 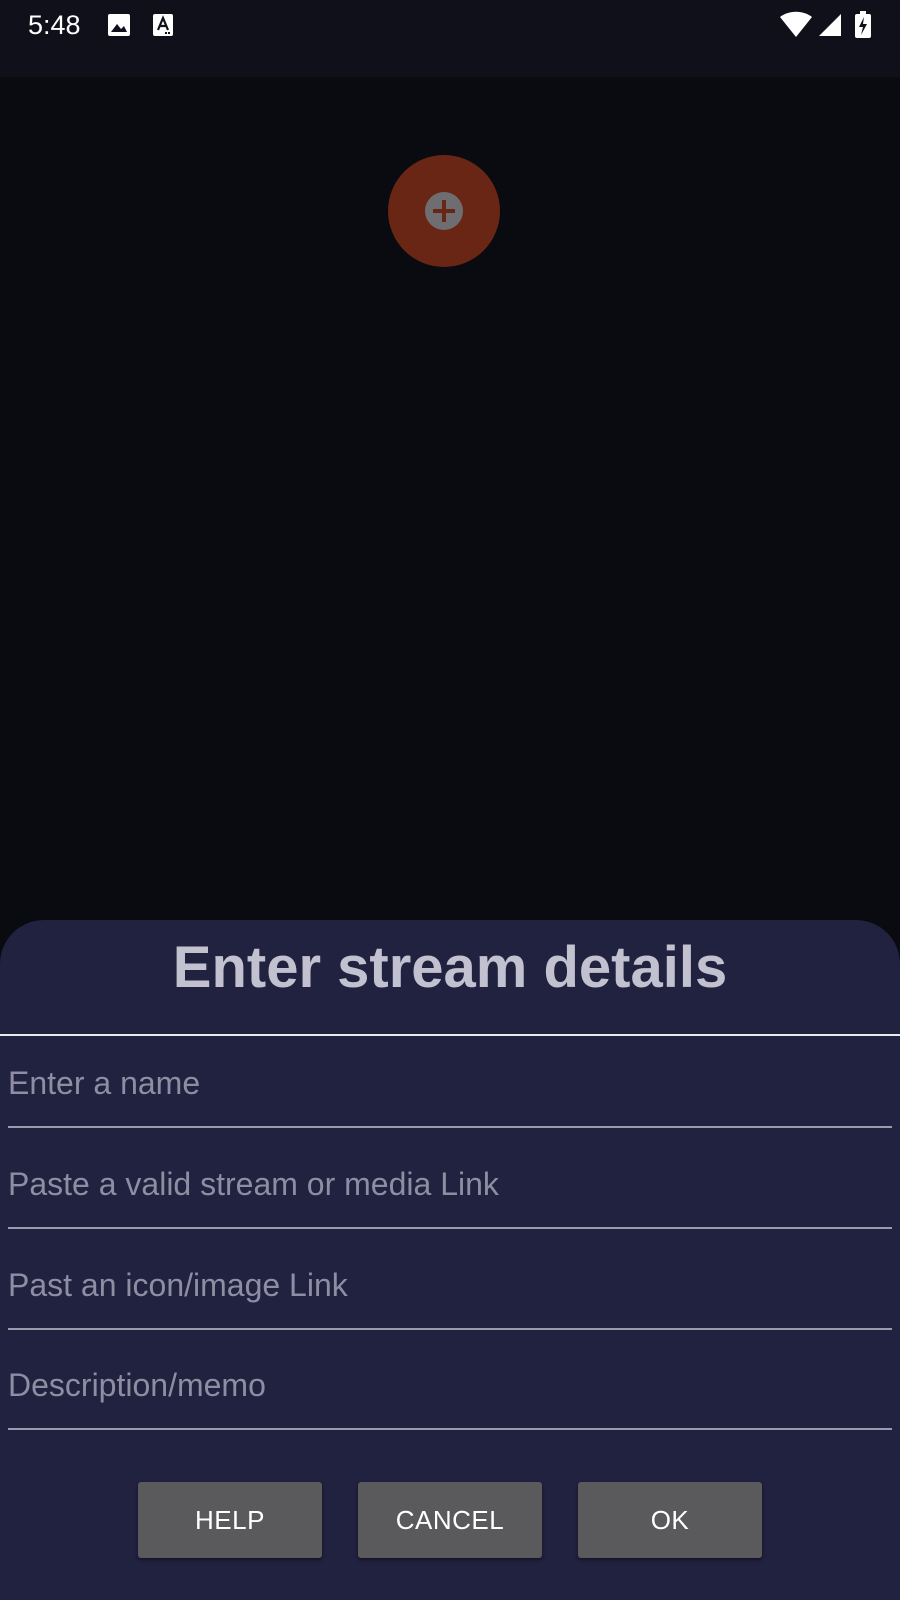 What do you see at coordinates (119, 25) in the screenshot?
I see `image-icon` at bounding box center [119, 25].